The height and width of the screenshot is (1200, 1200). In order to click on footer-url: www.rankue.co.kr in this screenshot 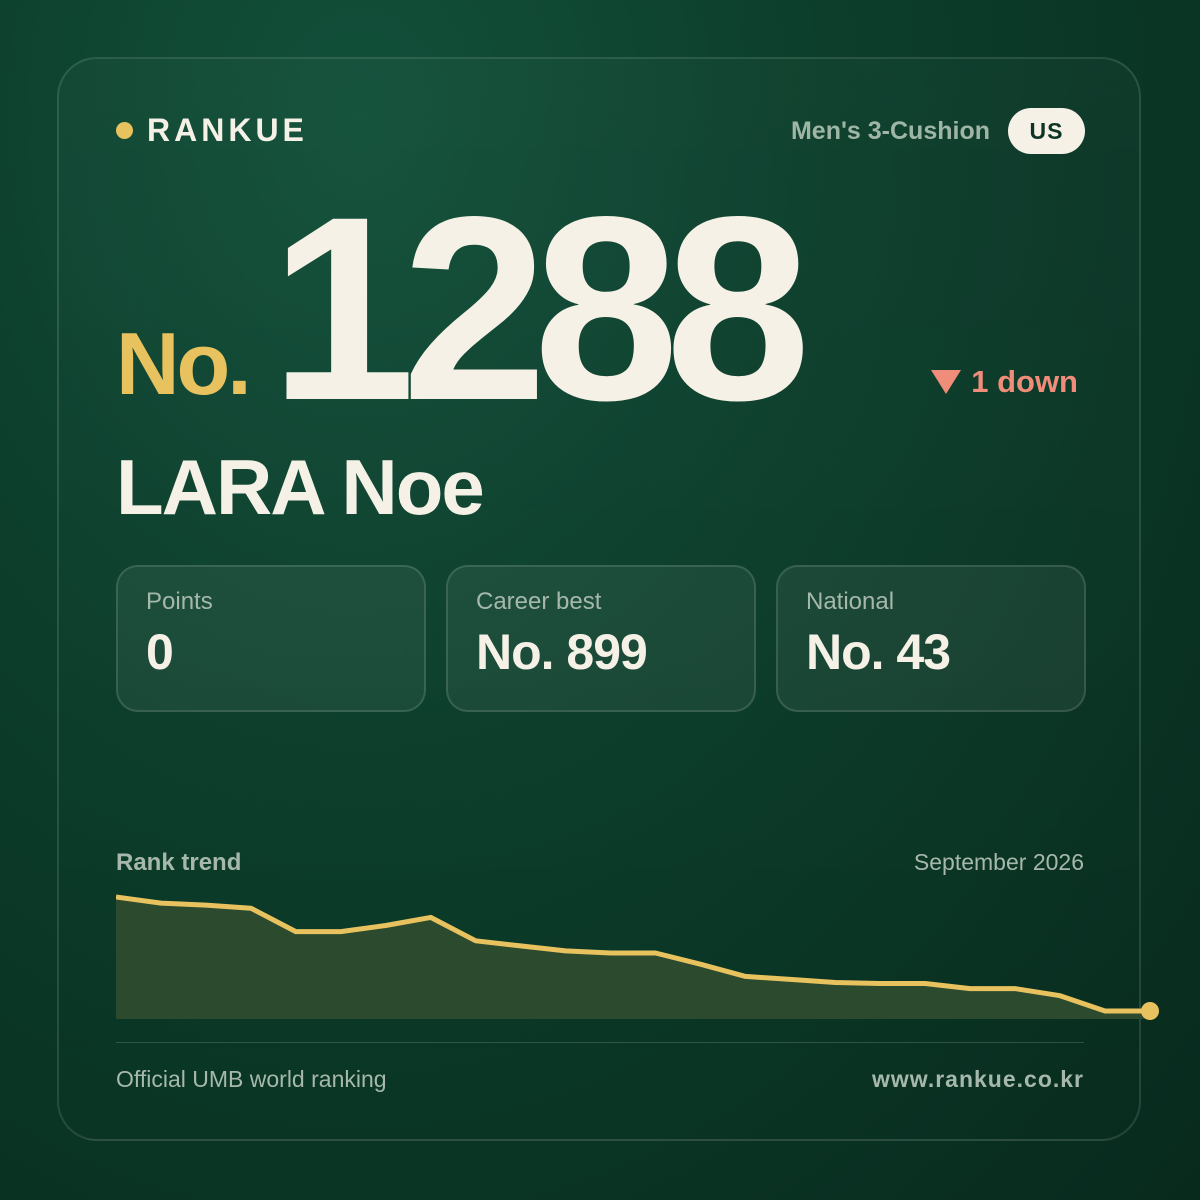, I will do `click(978, 1079)`.